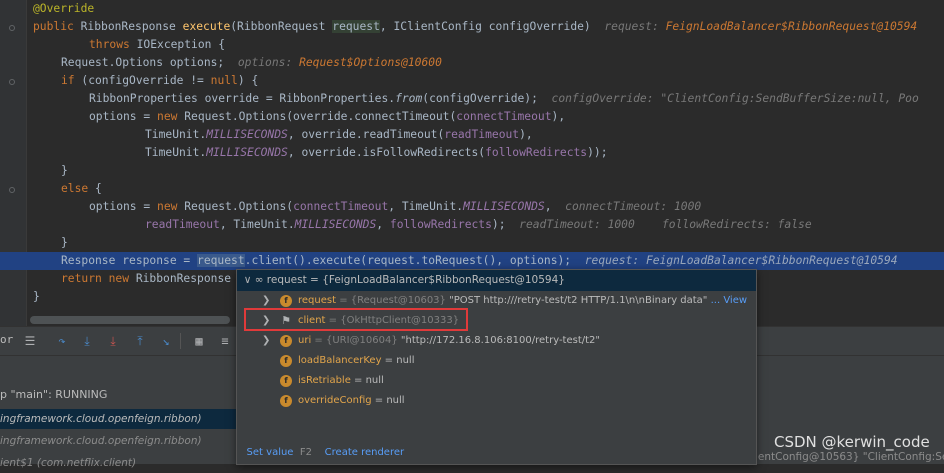 Image resolution: width=944 pixels, height=473 pixels. What do you see at coordinates (7, 339) in the screenshot?
I see `toolbar-label: or` at bounding box center [7, 339].